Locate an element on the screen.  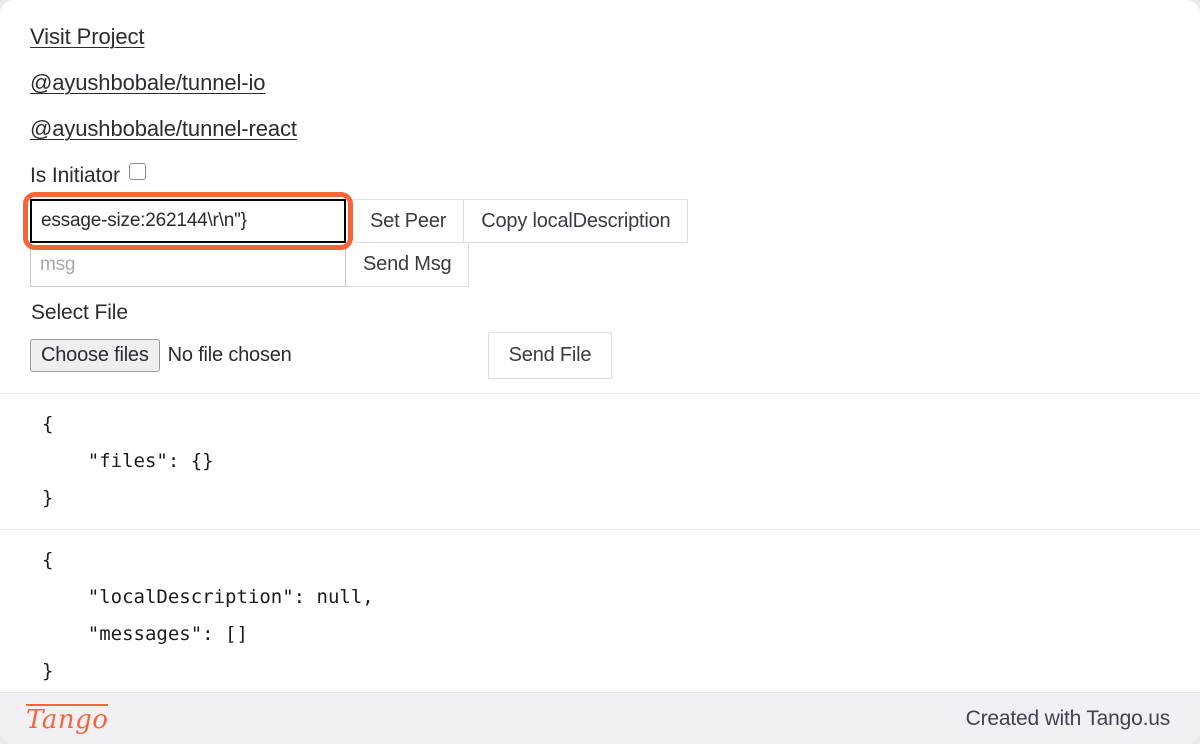
highlight-ring is located at coordinates (188, 221).